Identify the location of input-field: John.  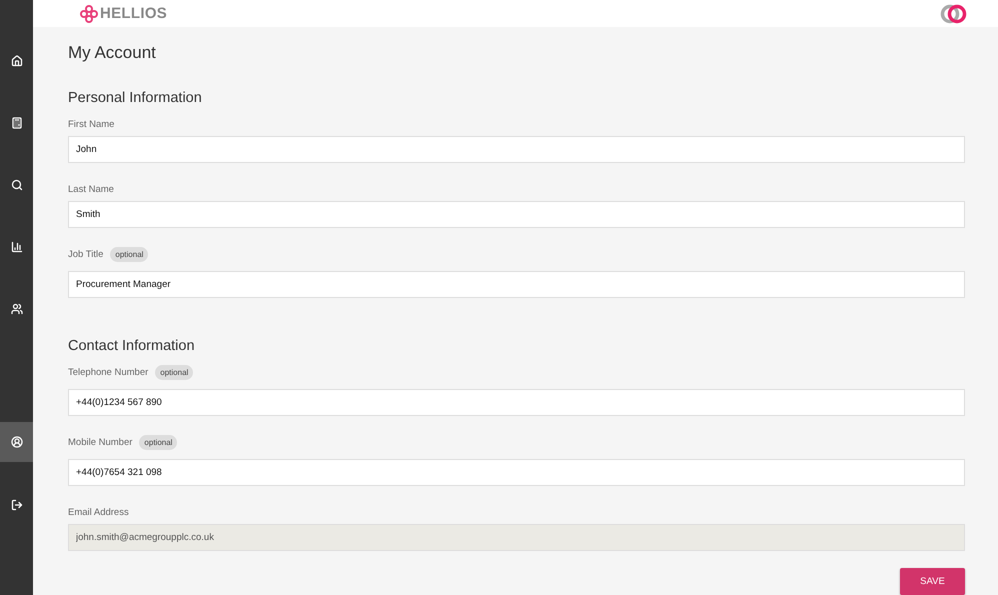
(516, 149).